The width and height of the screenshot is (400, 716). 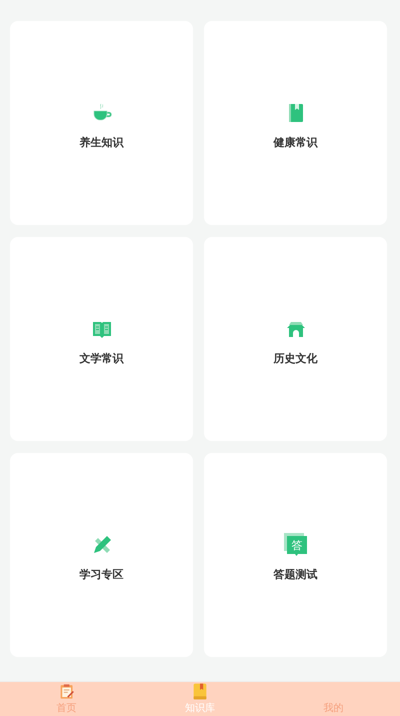 I want to click on category-label: 历史文化, so click(x=296, y=358).